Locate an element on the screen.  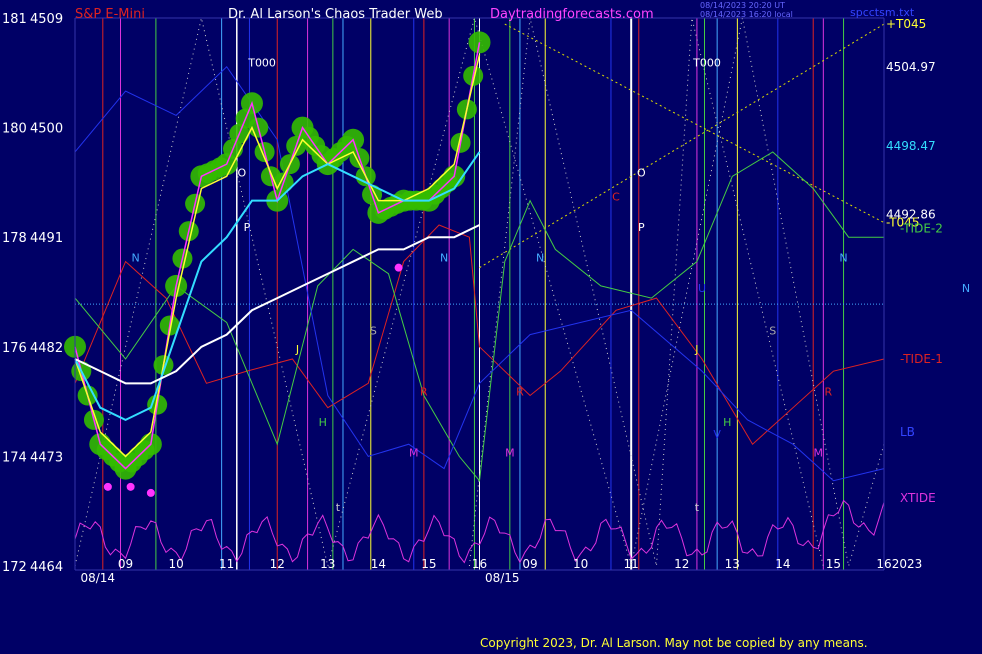
file-name: spcctsm.txt is located at coordinates (882, 12).